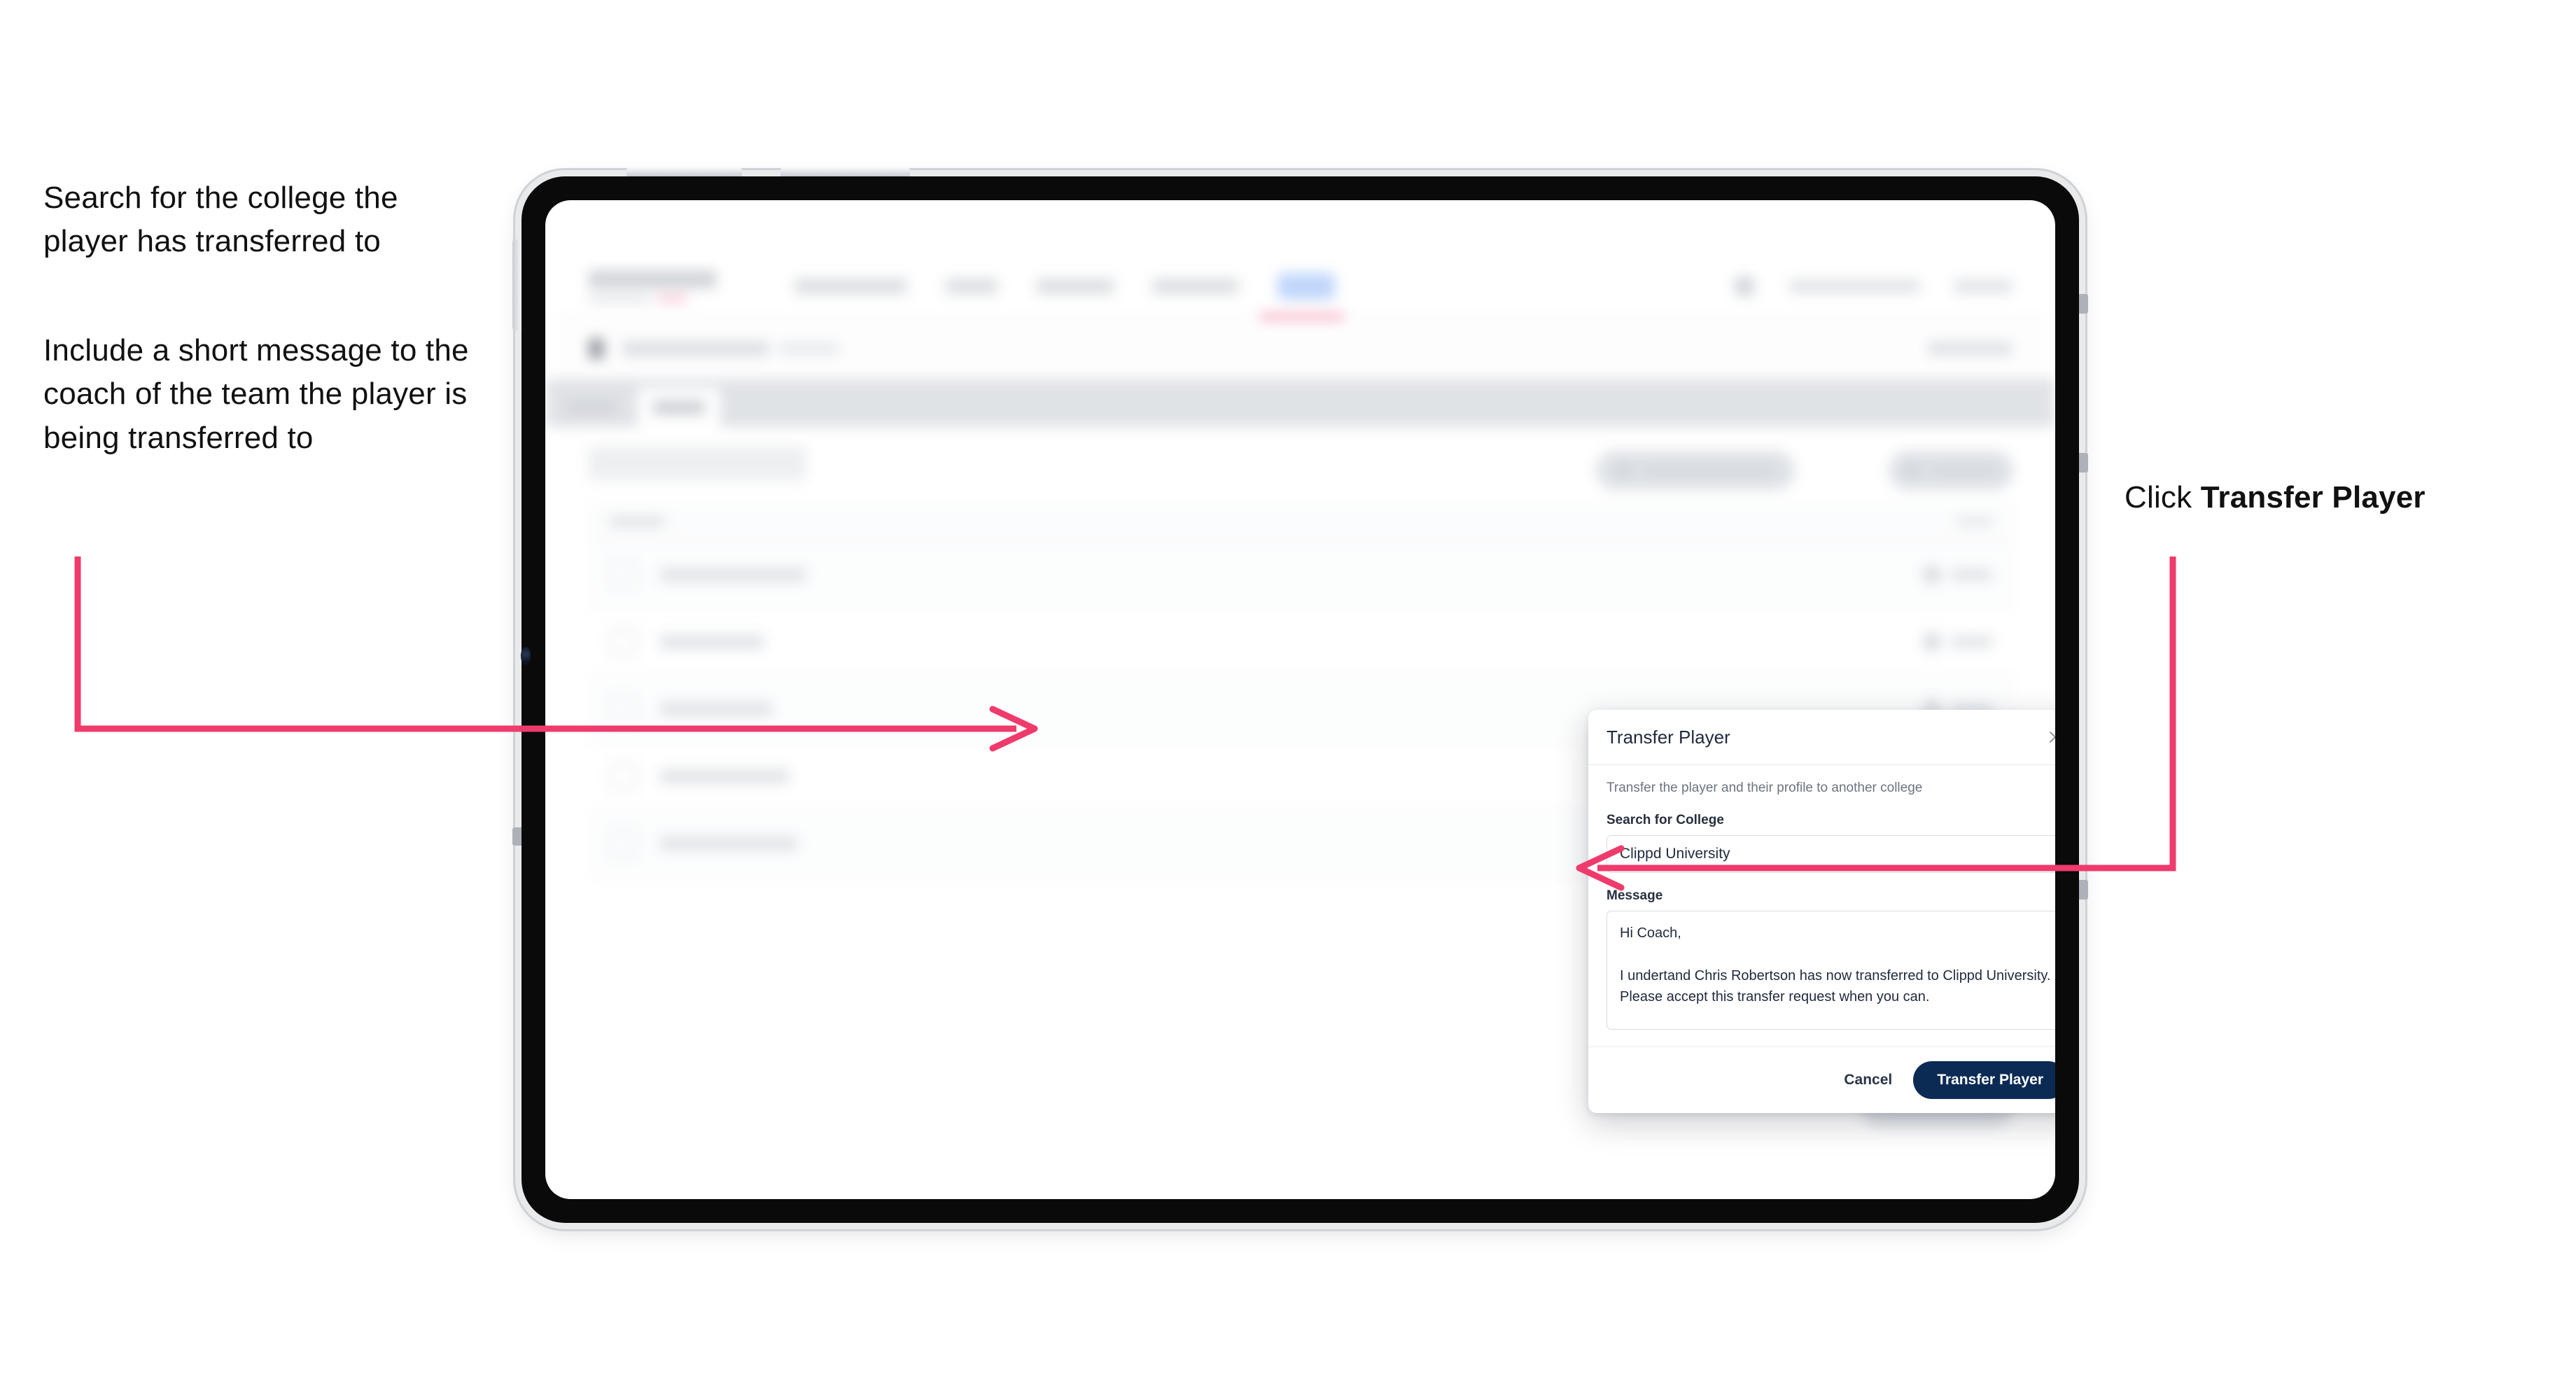 This screenshot has width=2576, height=1386. I want to click on right-side-port-top, so click(2083, 304).